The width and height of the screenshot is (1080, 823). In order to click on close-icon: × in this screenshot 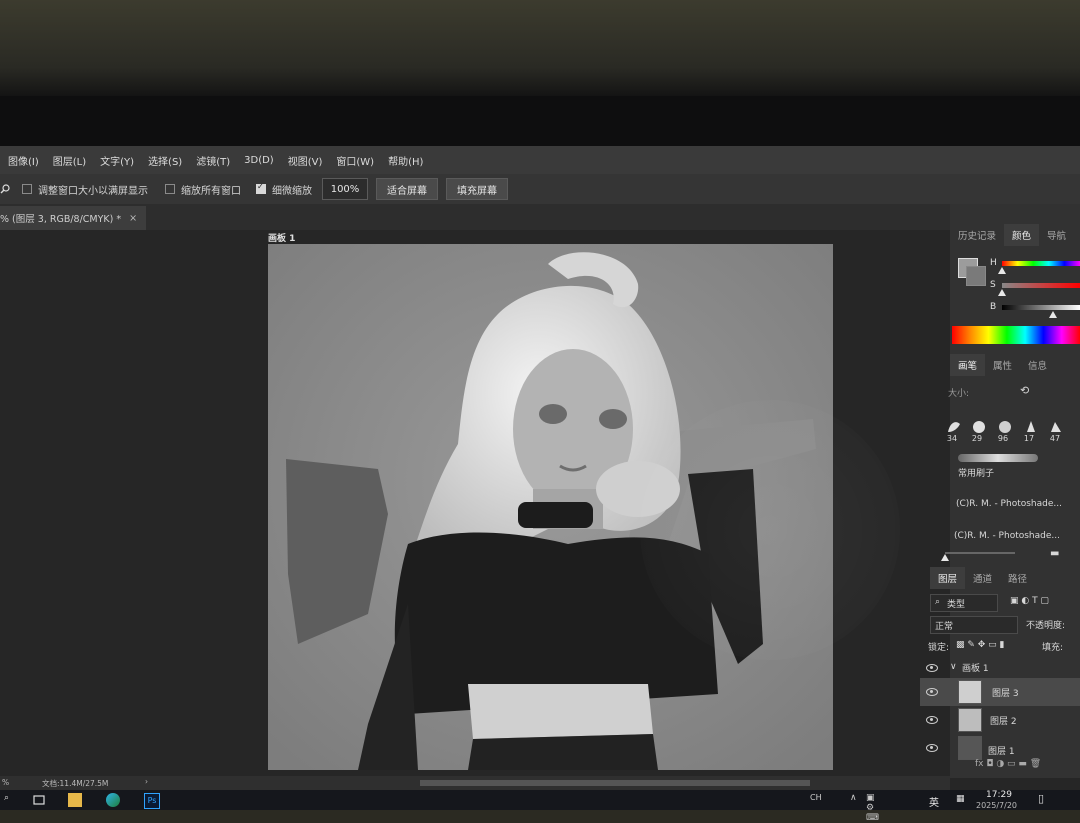, I will do `click(133, 218)`.